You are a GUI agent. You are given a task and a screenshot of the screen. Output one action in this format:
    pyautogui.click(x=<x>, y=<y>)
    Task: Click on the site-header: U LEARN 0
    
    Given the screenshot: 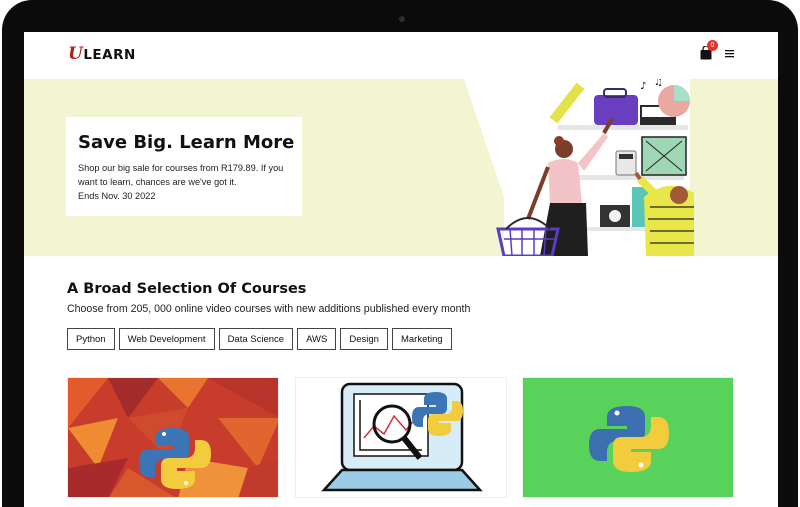 What is the action you would take?
    pyautogui.click(x=401, y=55)
    